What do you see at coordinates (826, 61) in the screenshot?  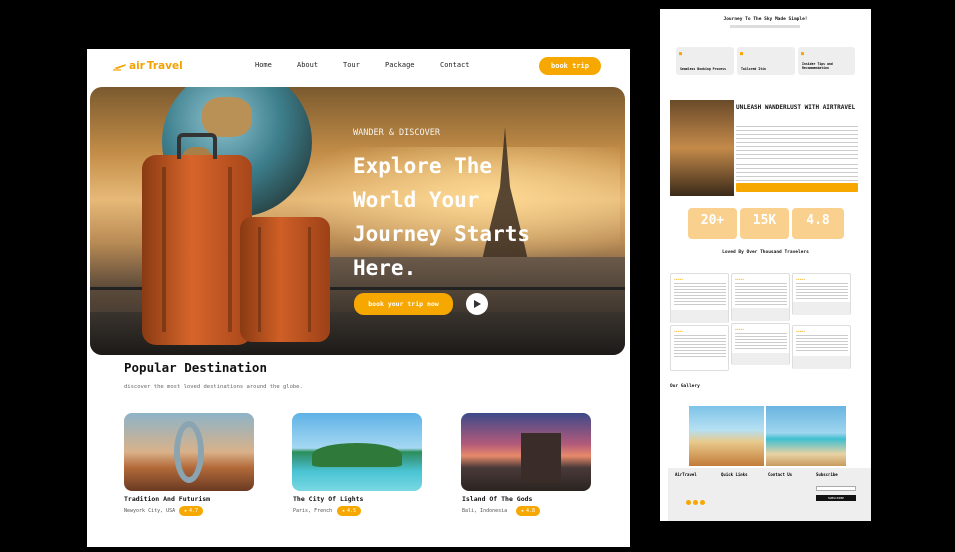 I see `feature-card-3: ■ Insider Tips and Recommendation` at bounding box center [826, 61].